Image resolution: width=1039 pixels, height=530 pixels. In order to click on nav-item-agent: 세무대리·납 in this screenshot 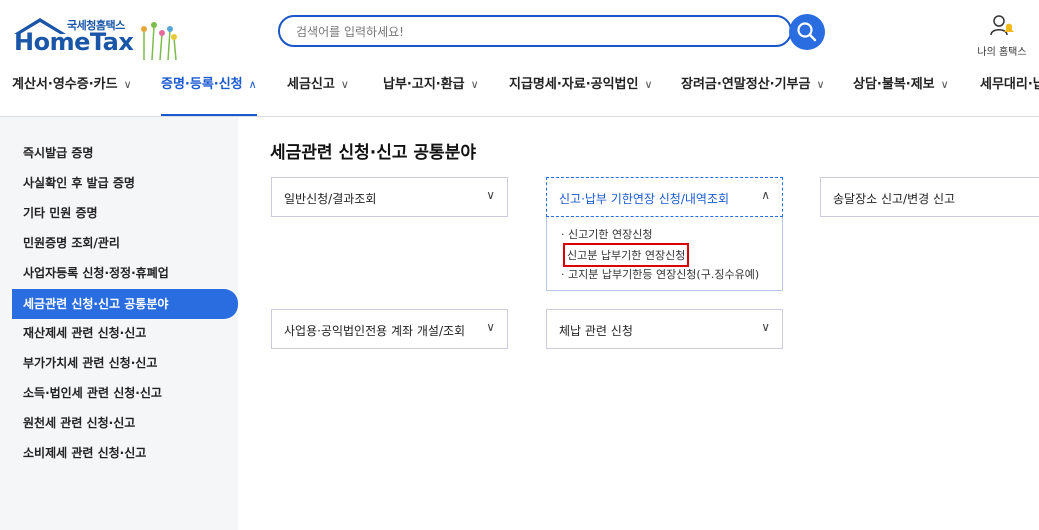, I will do `click(1009, 91)`.